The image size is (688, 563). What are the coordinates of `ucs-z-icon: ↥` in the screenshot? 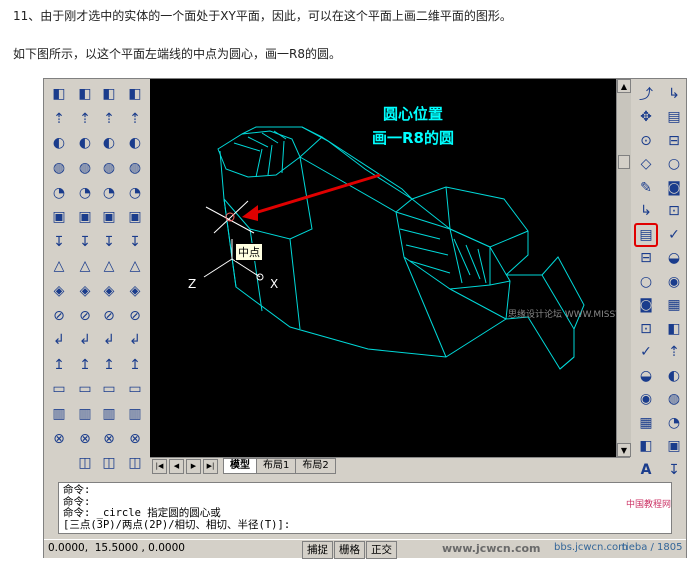 It's located at (59, 365).